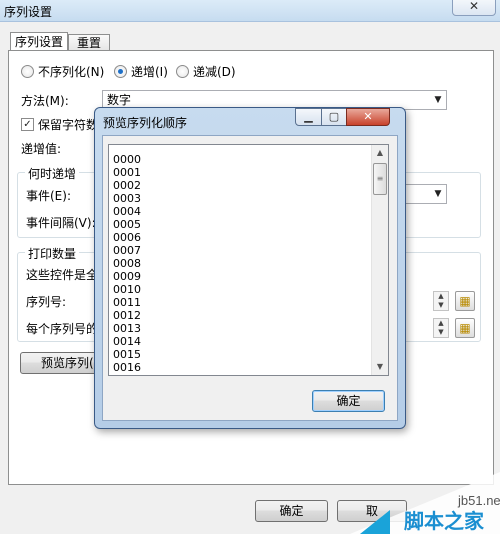 The width and height of the screenshot is (500, 534). I want to click on keep-chars-checkbox: ✓, so click(27, 124).